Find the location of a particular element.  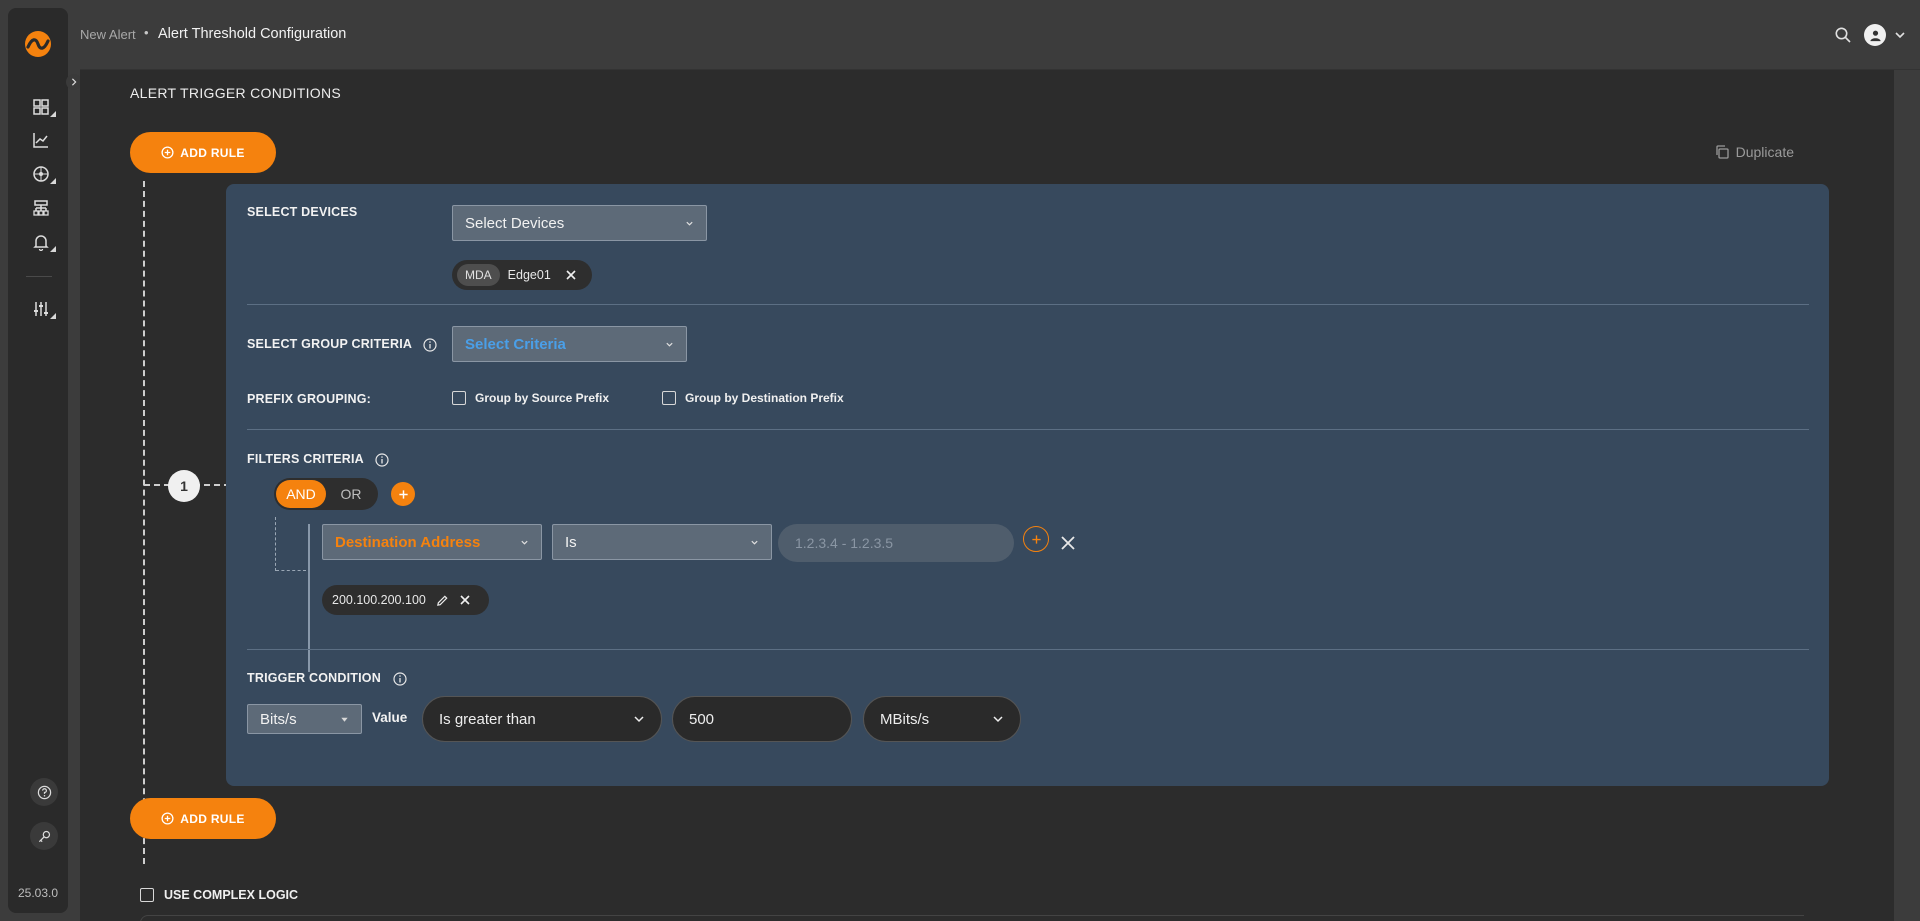

select-devices-label: SELECT DEVICES is located at coordinates (302, 212).